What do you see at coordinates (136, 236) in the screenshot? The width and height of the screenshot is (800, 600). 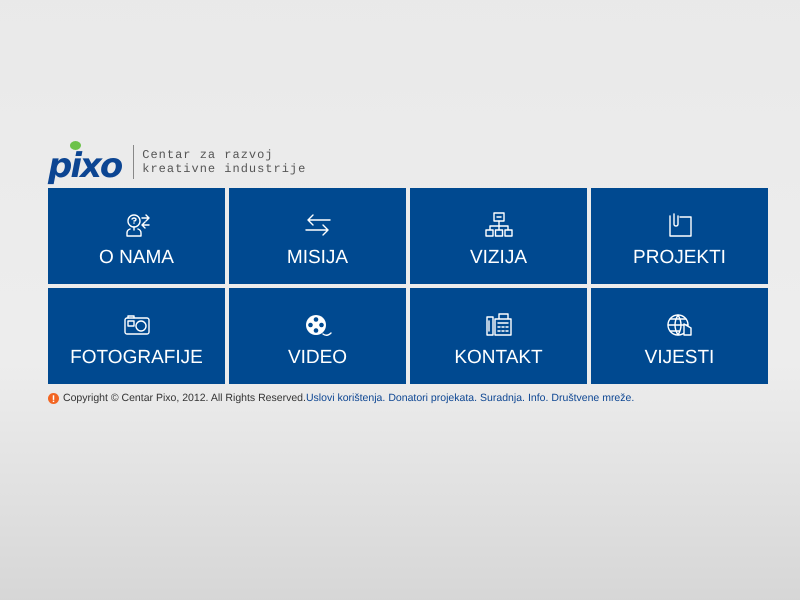 I see `menu-tile: O NAMA` at bounding box center [136, 236].